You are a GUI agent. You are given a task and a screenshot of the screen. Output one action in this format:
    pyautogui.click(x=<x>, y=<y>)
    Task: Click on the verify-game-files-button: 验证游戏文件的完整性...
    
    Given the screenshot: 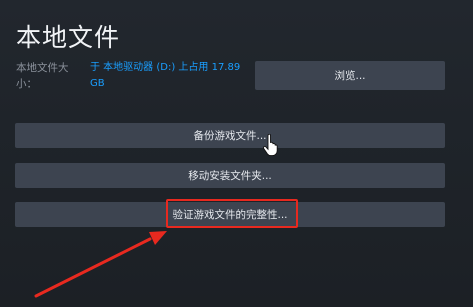 What is the action you would take?
    pyautogui.click(x=230, y=214)
    